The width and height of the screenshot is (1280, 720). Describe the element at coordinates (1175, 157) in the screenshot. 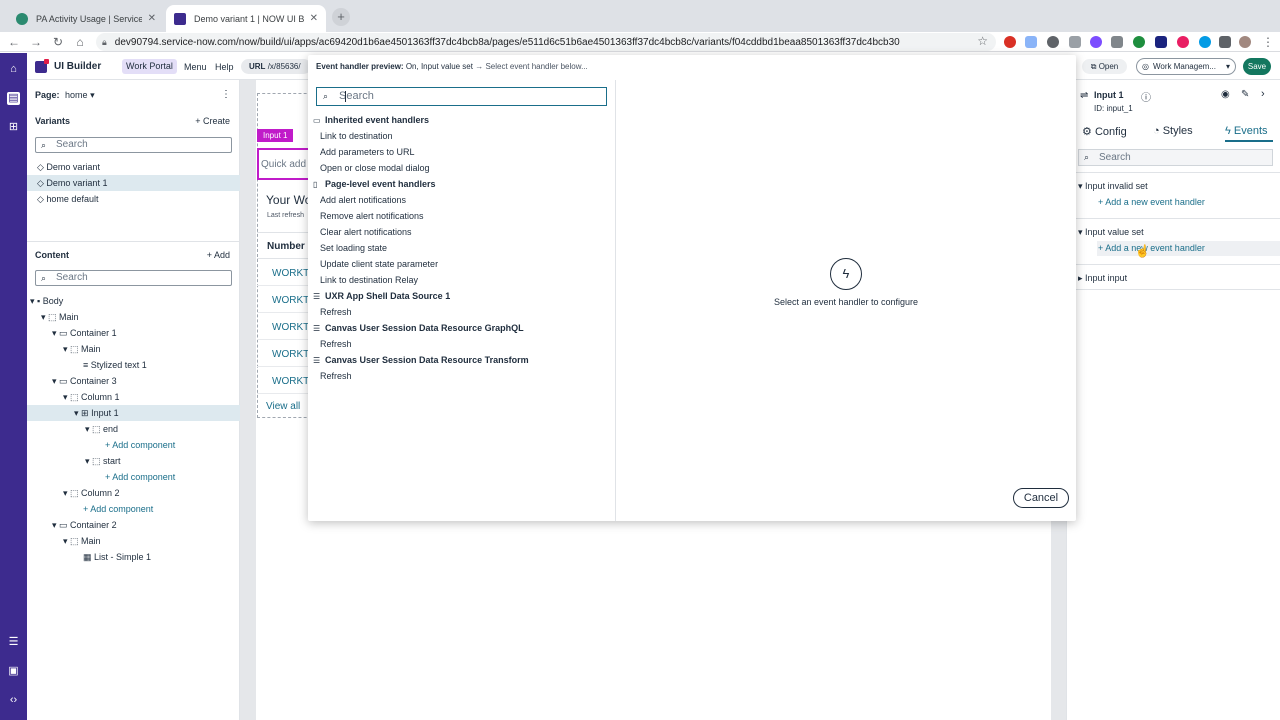

I see `events-search-input: ⌕ Search` at that location.